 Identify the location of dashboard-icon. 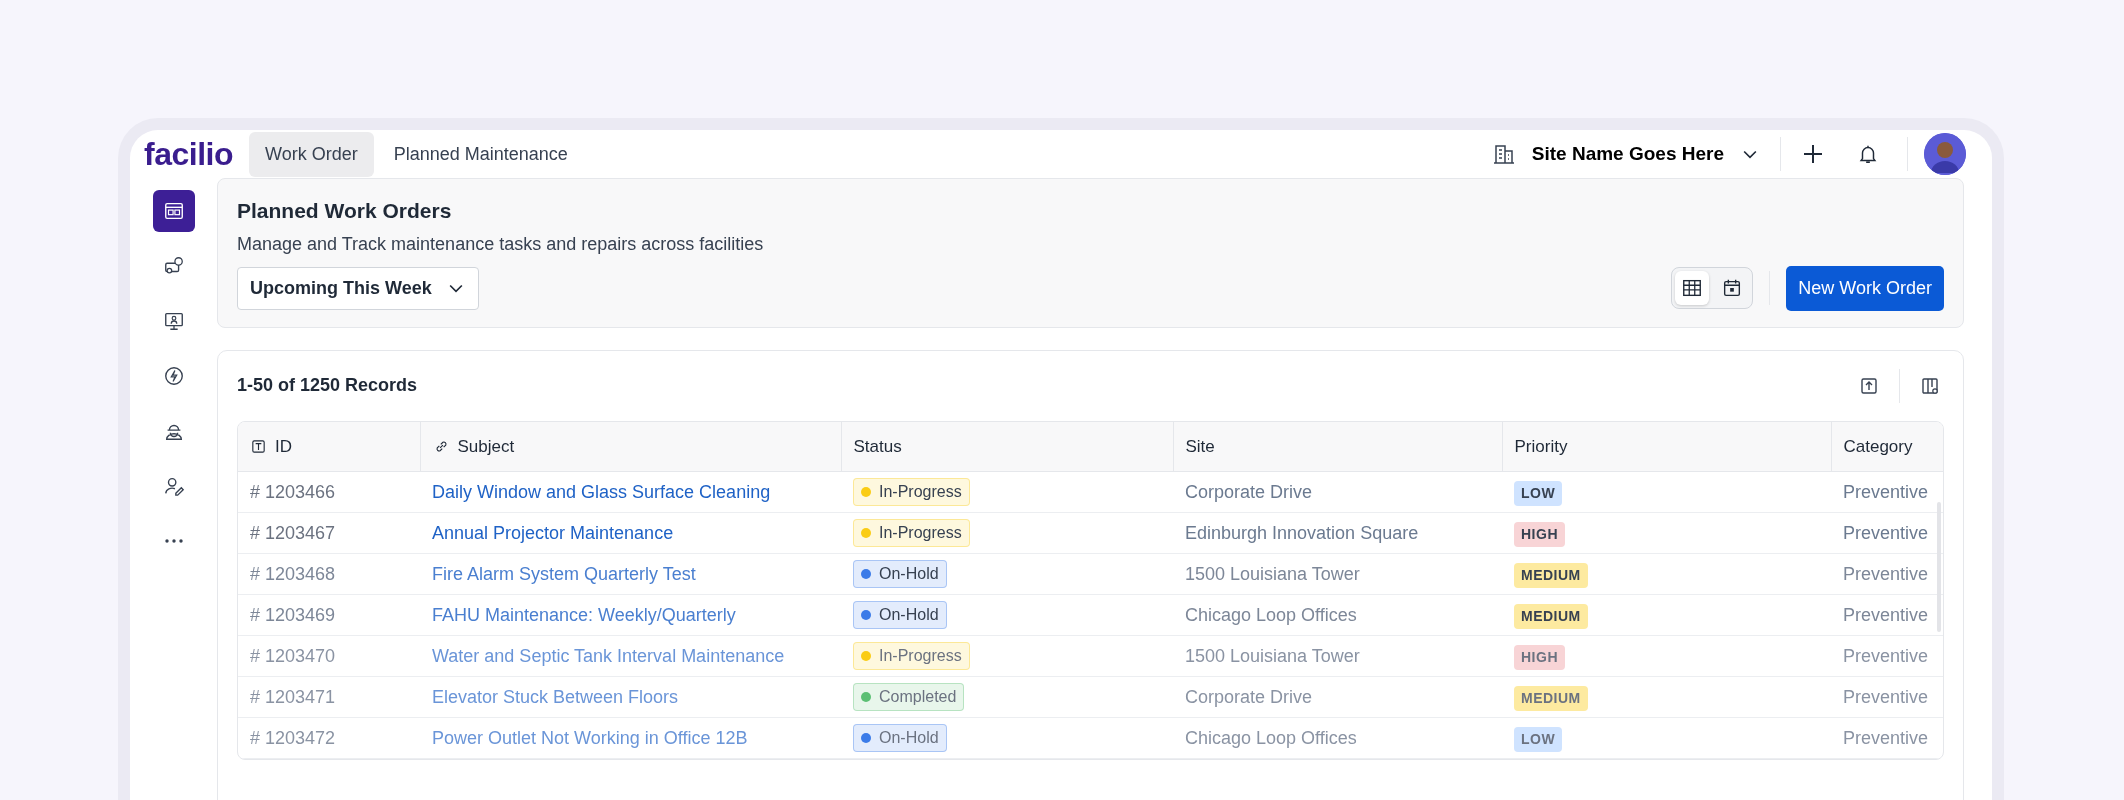
(173, 211).